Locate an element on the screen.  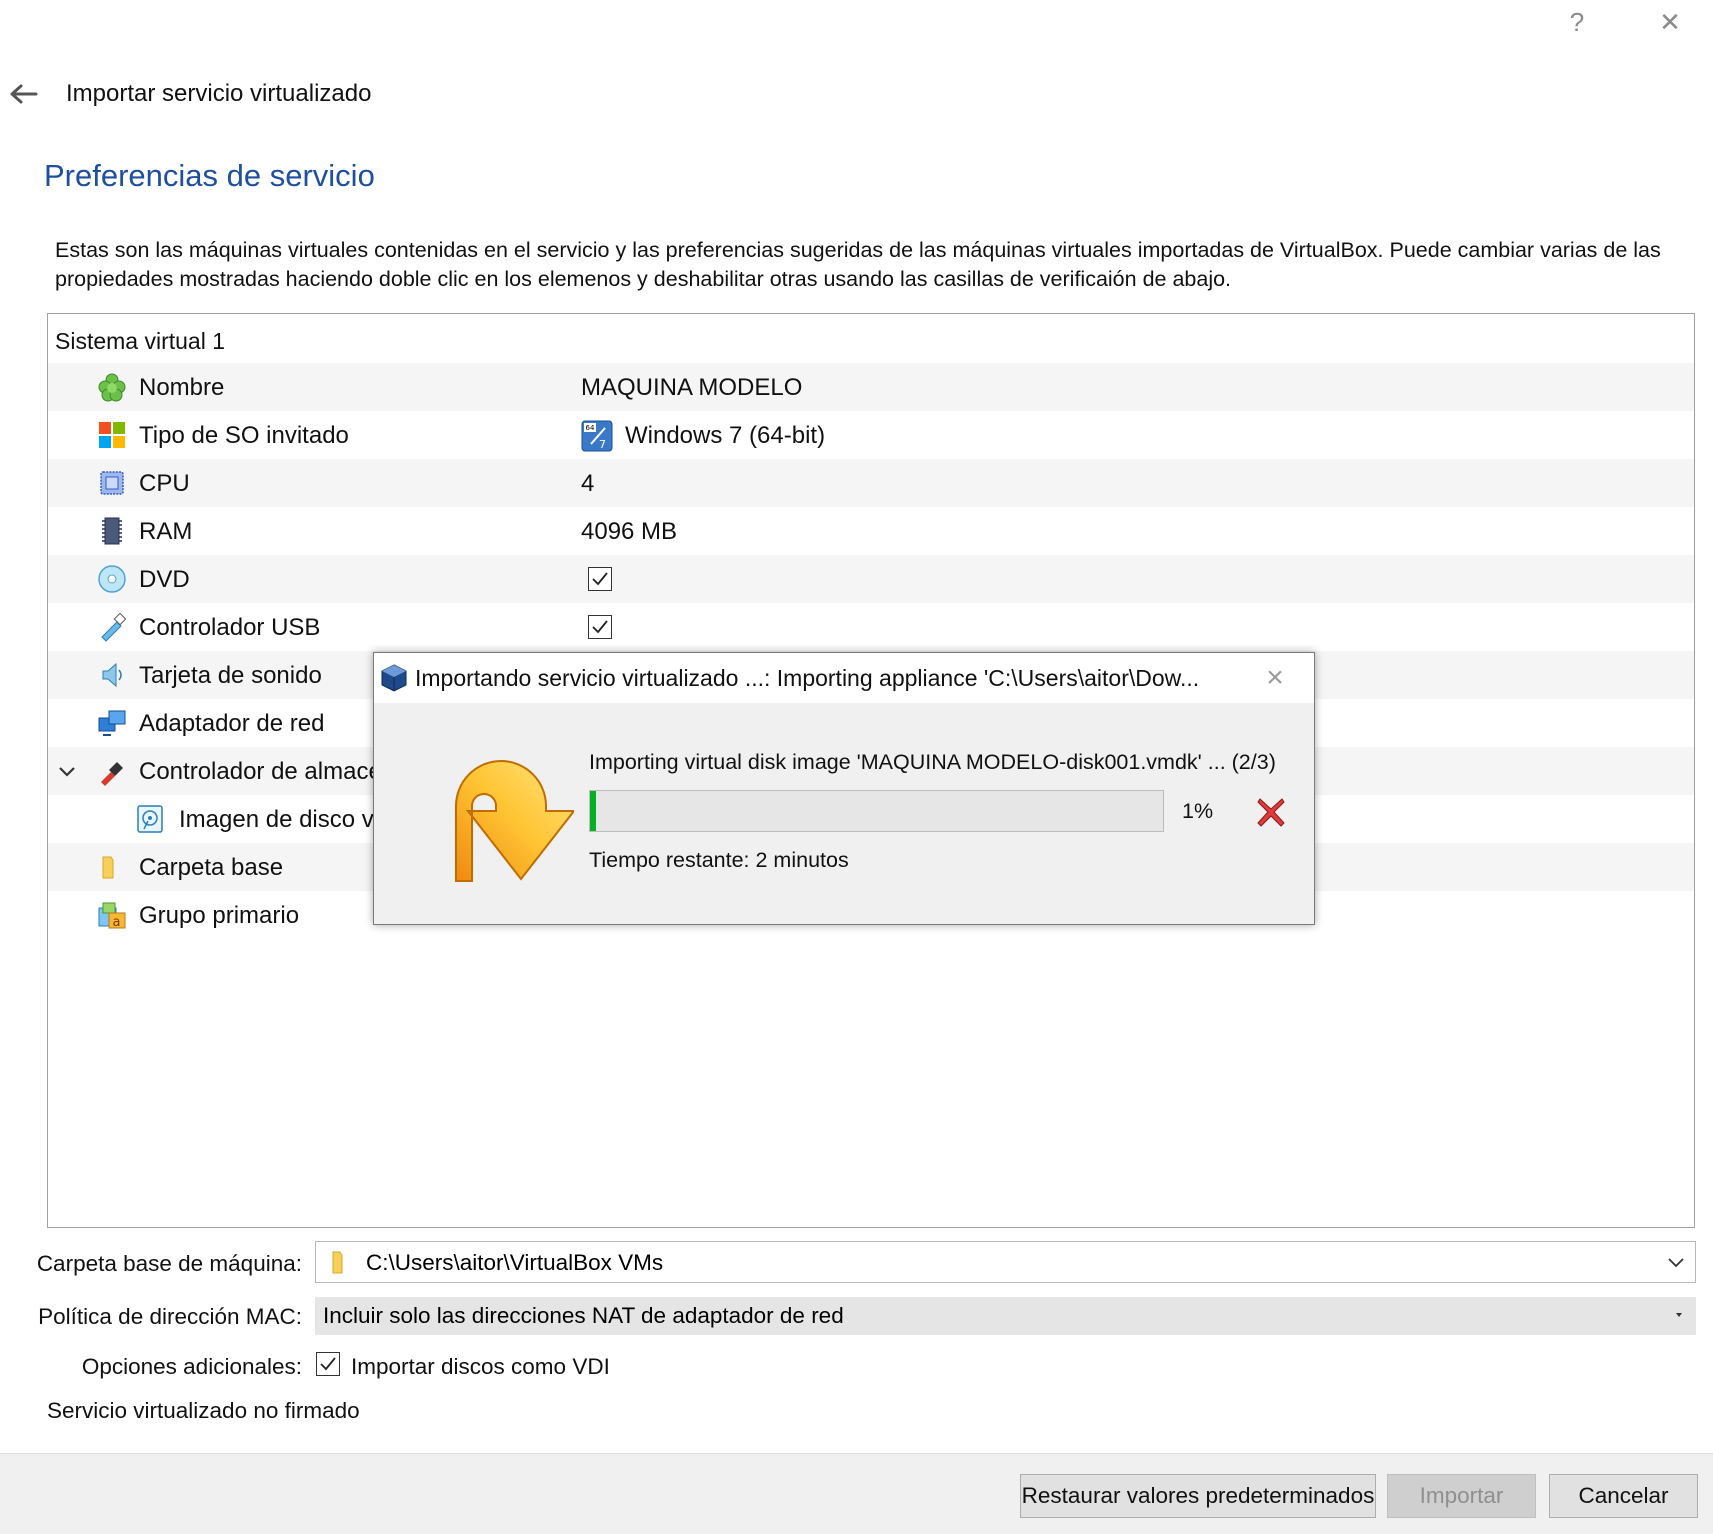
import-arrow-icon is located at coordinates (514, 821).